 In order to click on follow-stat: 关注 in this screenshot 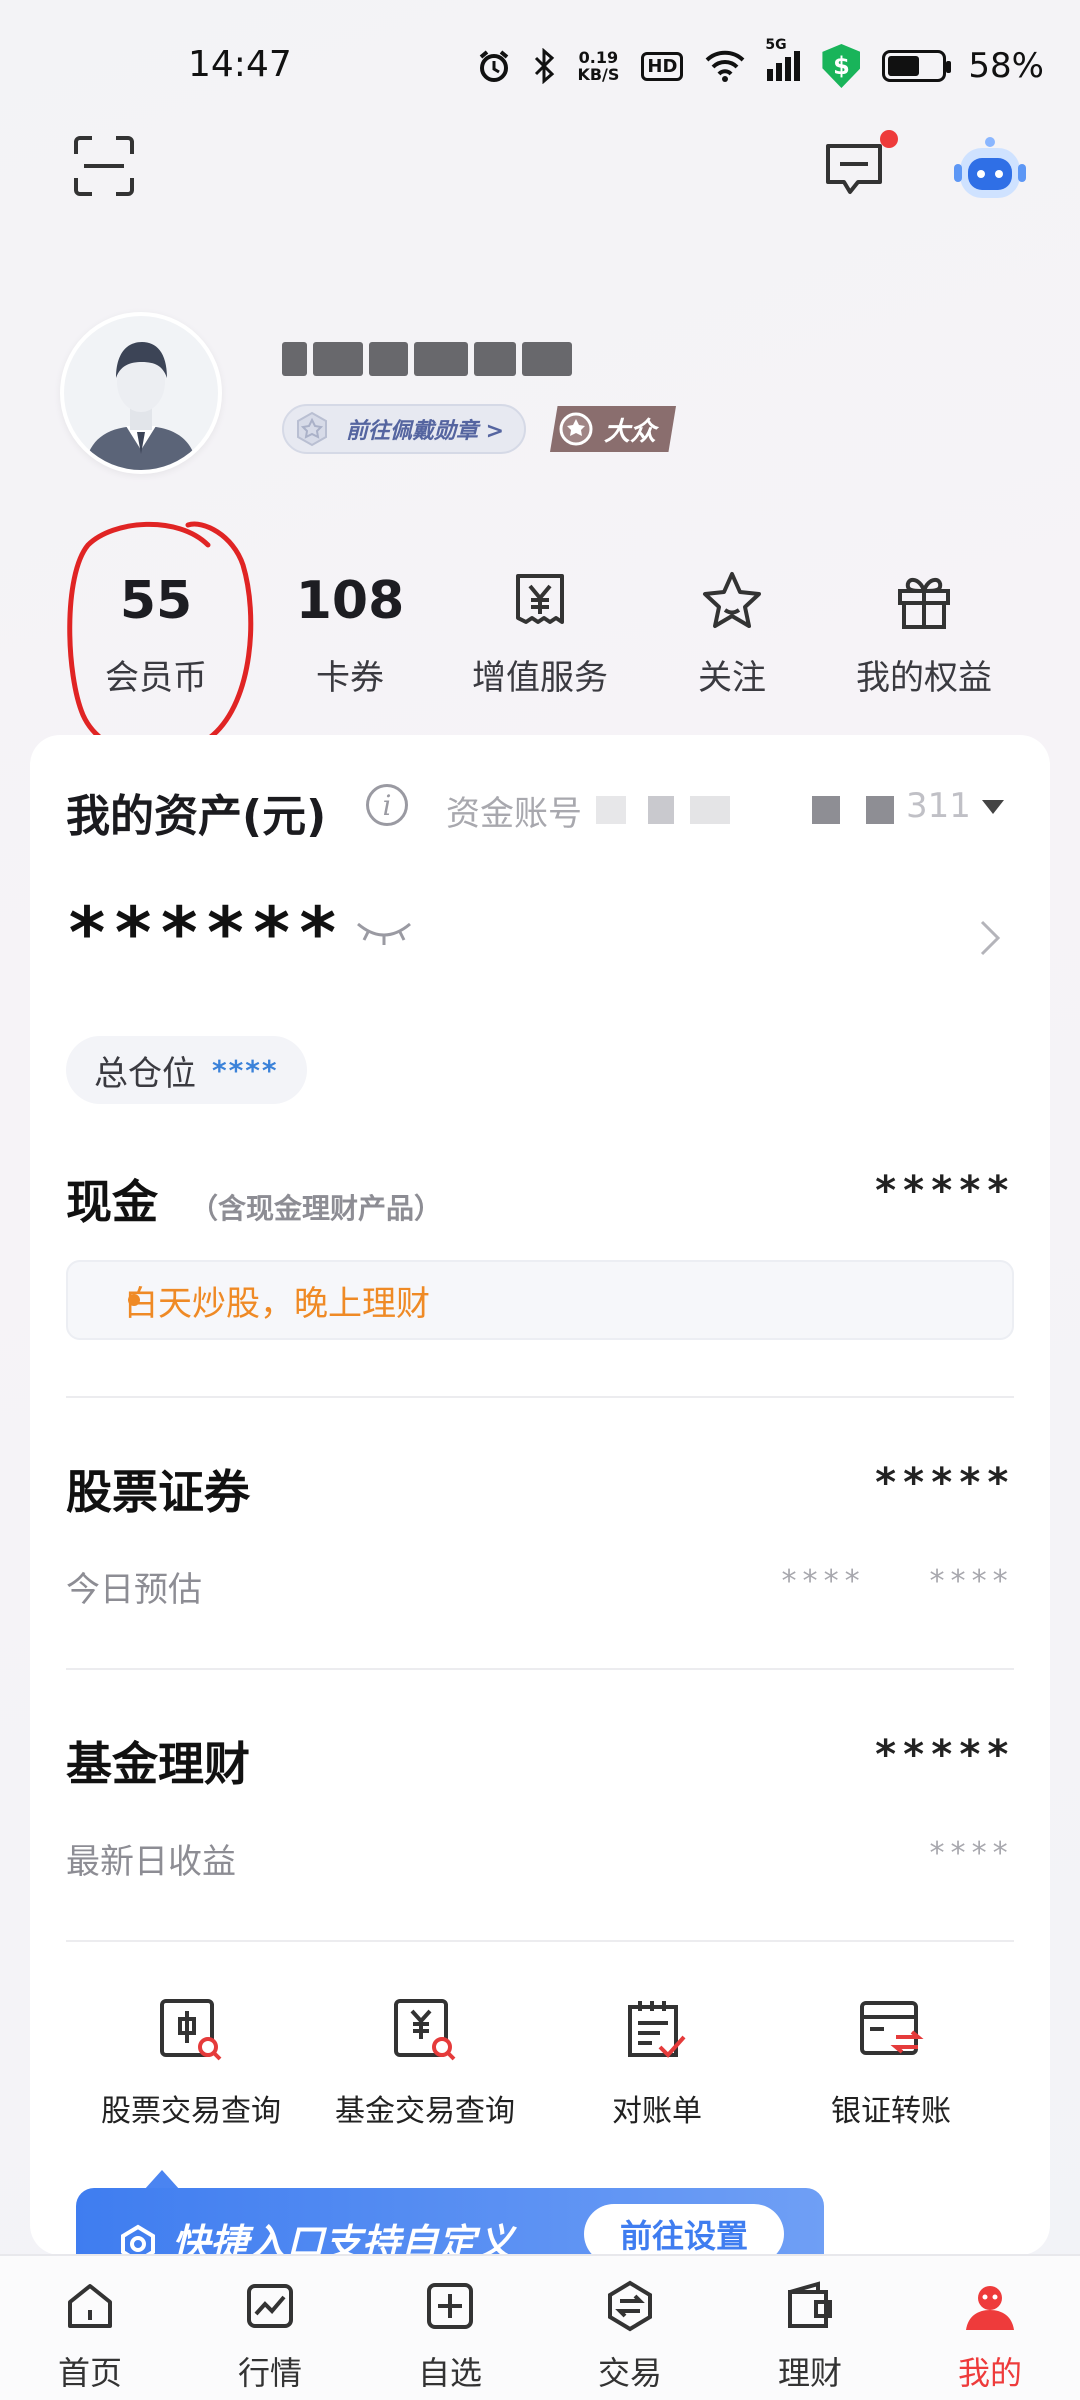, I will do `click(732, 629)`.